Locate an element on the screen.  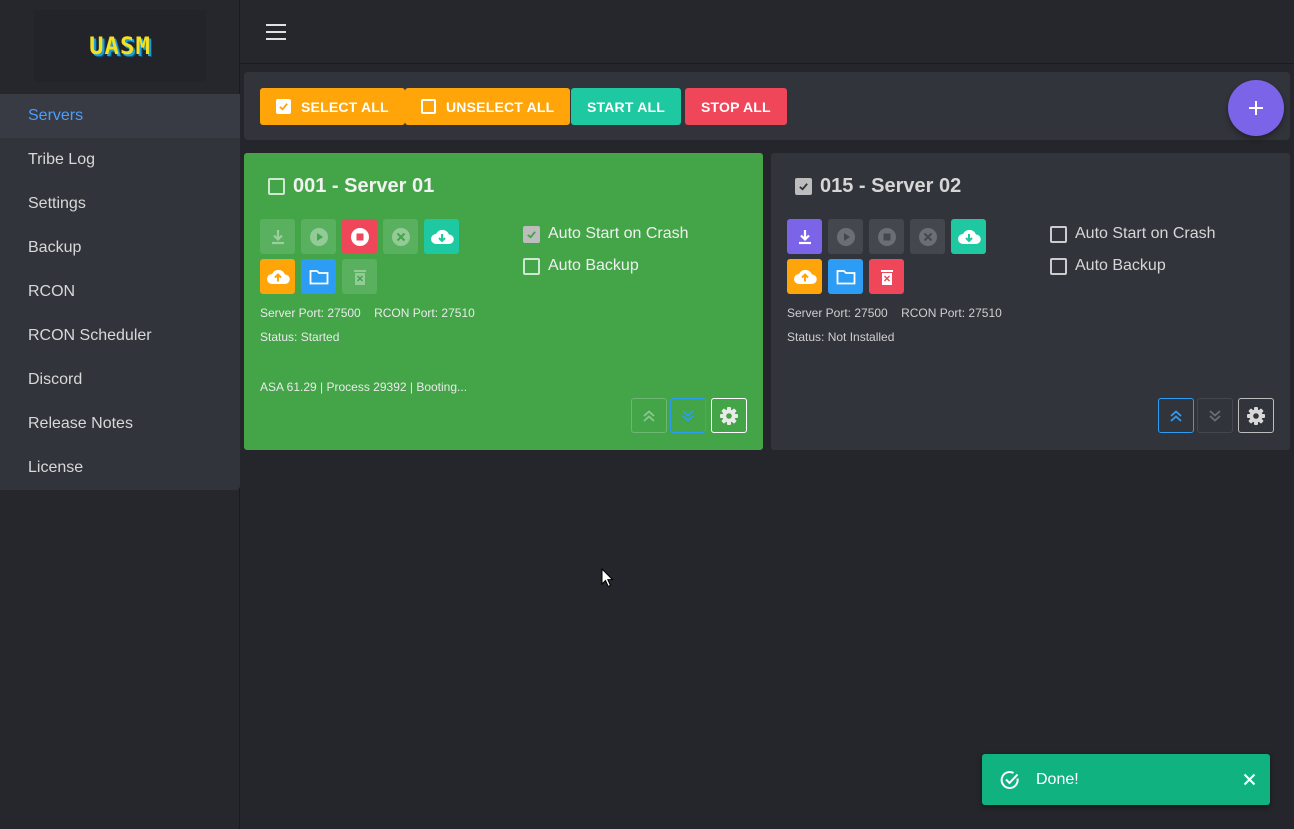
stop-all-button: STOP ALL is located at coordinates (736, 106).